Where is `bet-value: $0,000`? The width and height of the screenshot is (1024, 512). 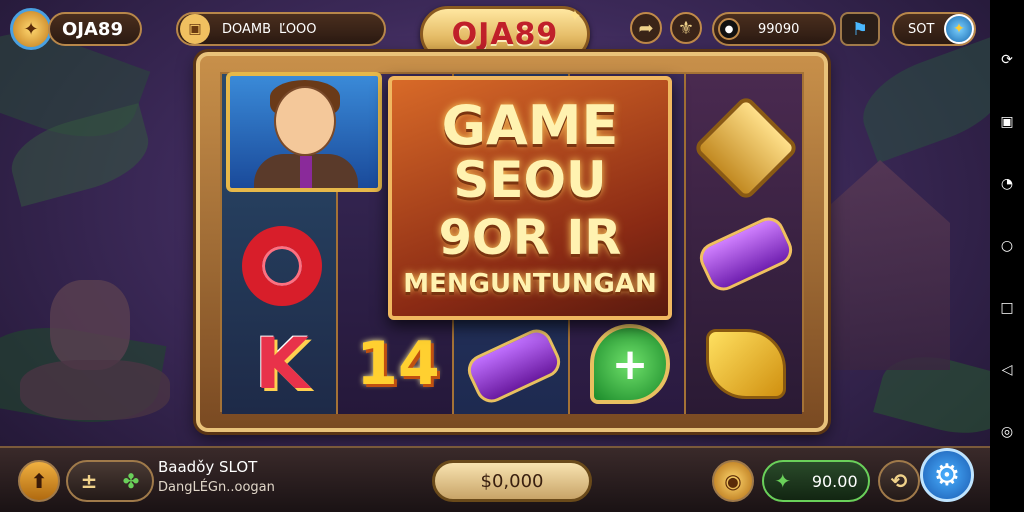
bet-value: $0,000 is located at coordinates (512, 481).